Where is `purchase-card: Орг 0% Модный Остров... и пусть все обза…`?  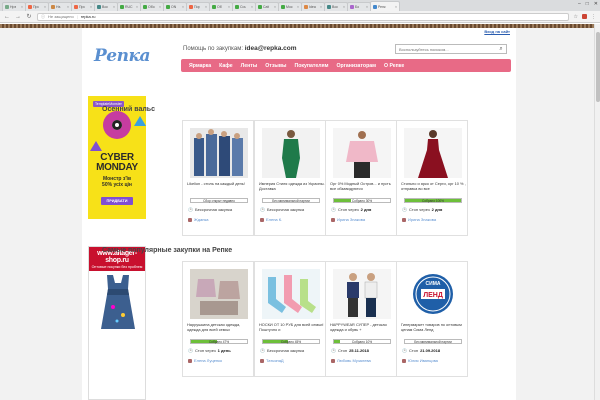
purchase-card: Орг 0% Модный Остров... и пусть все обза… is located at coordinates (361, 178).